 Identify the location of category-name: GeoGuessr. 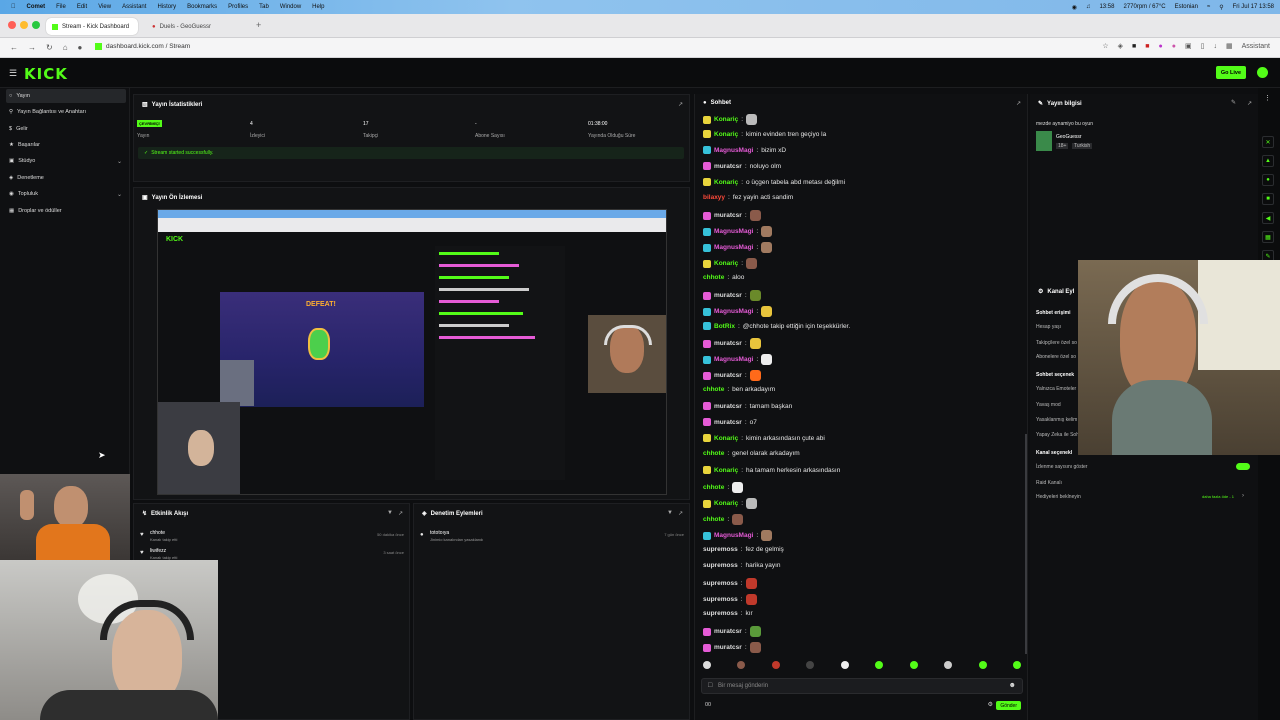
(1069, 137).